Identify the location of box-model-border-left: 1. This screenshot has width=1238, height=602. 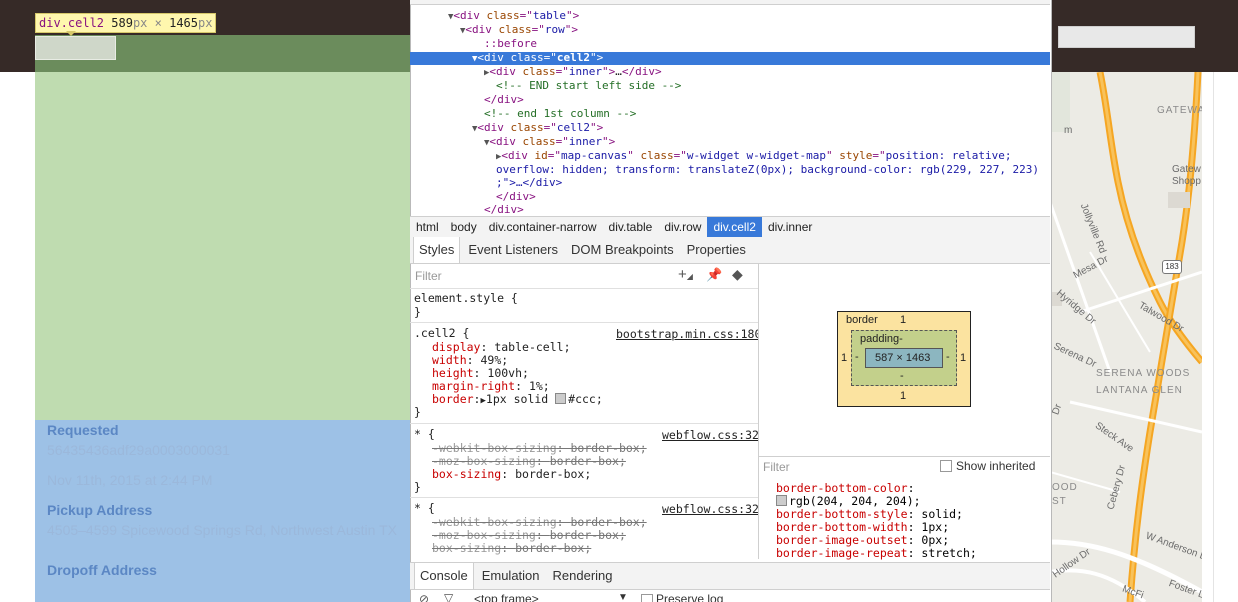
(844, 358).